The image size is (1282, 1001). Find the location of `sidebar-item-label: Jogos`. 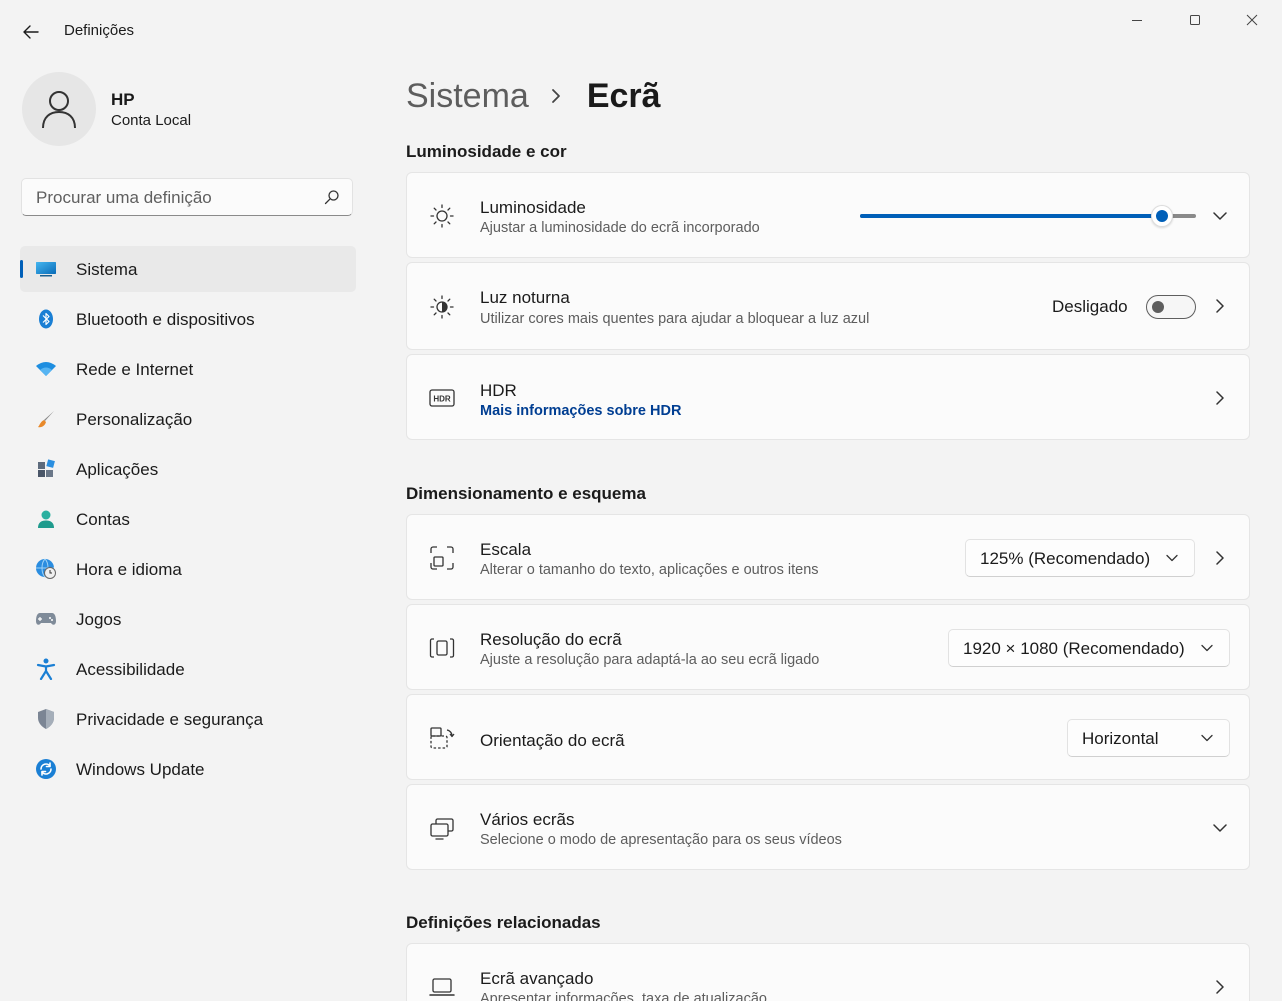

sidebar-item-label: Jogos is located at coordinates (99, 619).